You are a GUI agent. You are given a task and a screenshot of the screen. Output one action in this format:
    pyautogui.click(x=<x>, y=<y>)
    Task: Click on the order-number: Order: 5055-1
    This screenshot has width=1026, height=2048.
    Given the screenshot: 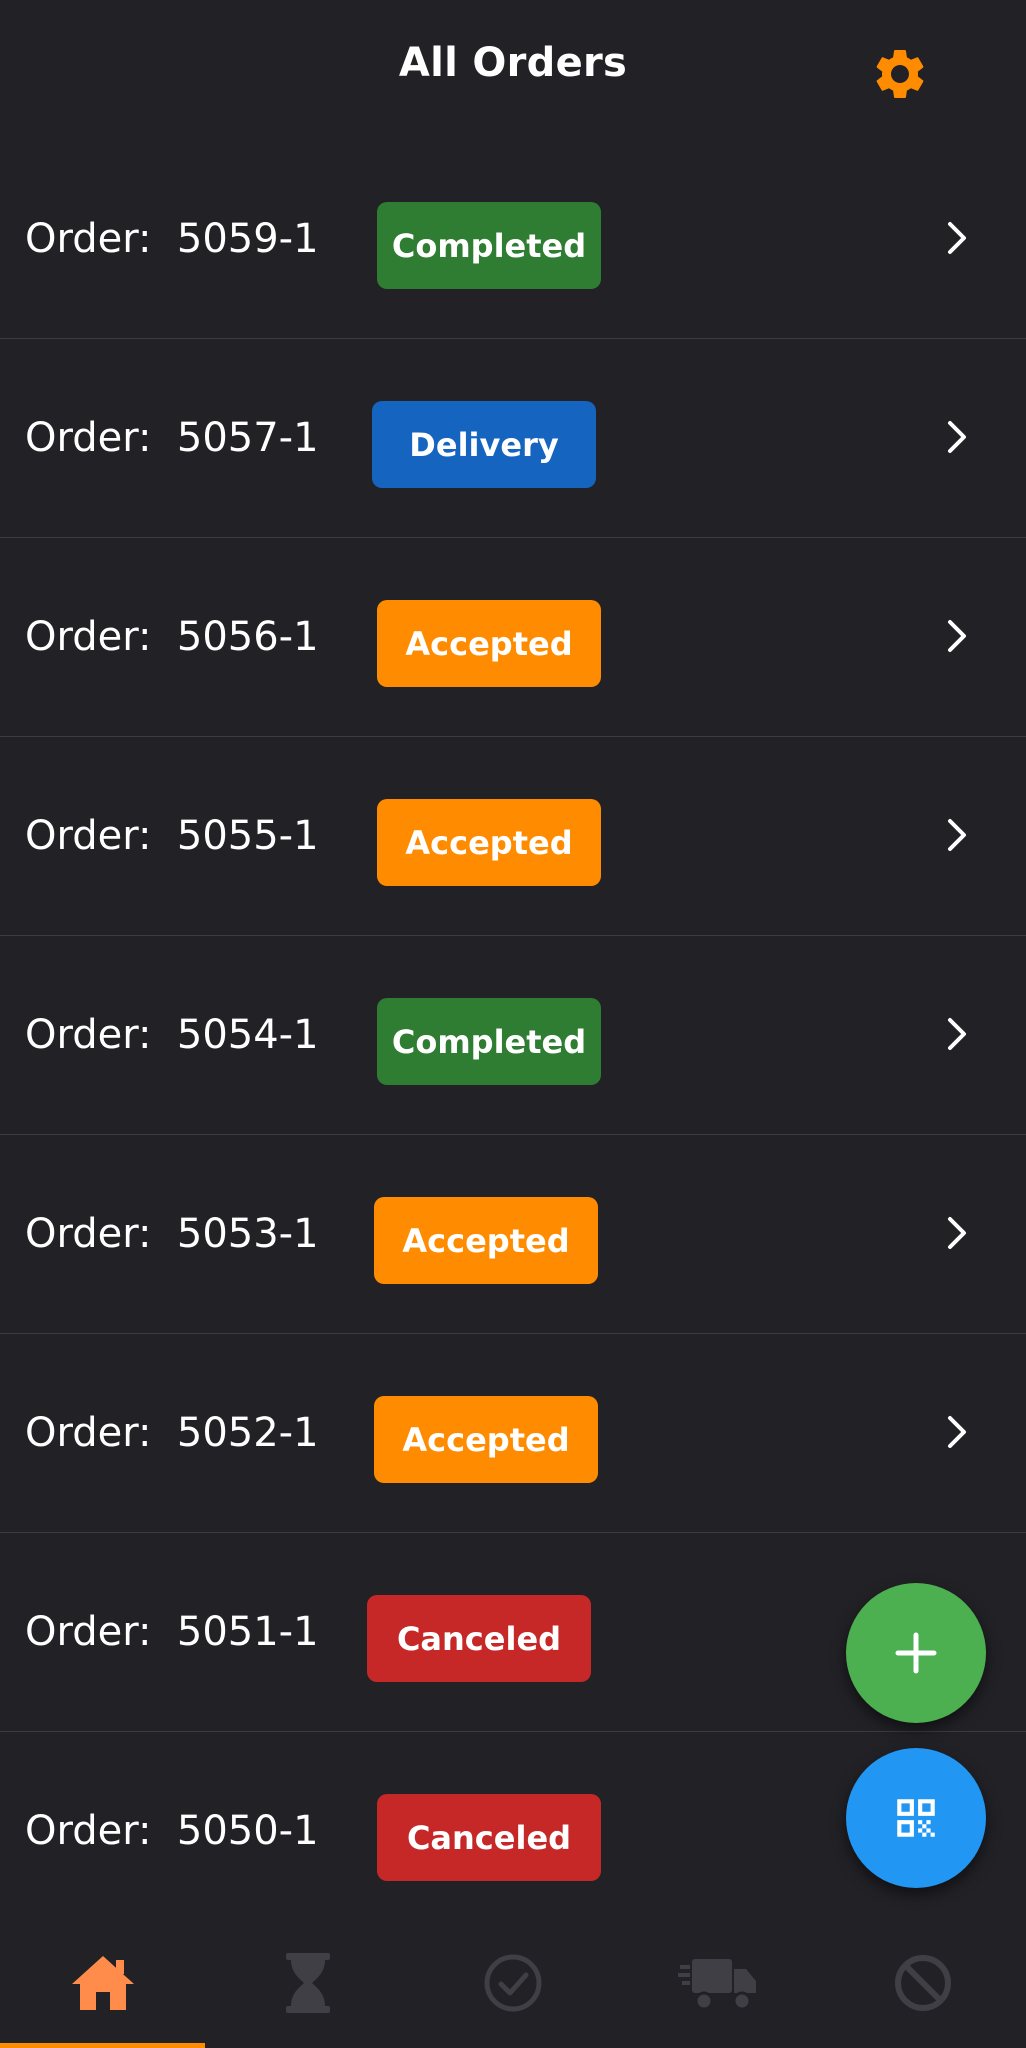 What is the action you would take?
    pyautogui.click(x=172, y=836)
    